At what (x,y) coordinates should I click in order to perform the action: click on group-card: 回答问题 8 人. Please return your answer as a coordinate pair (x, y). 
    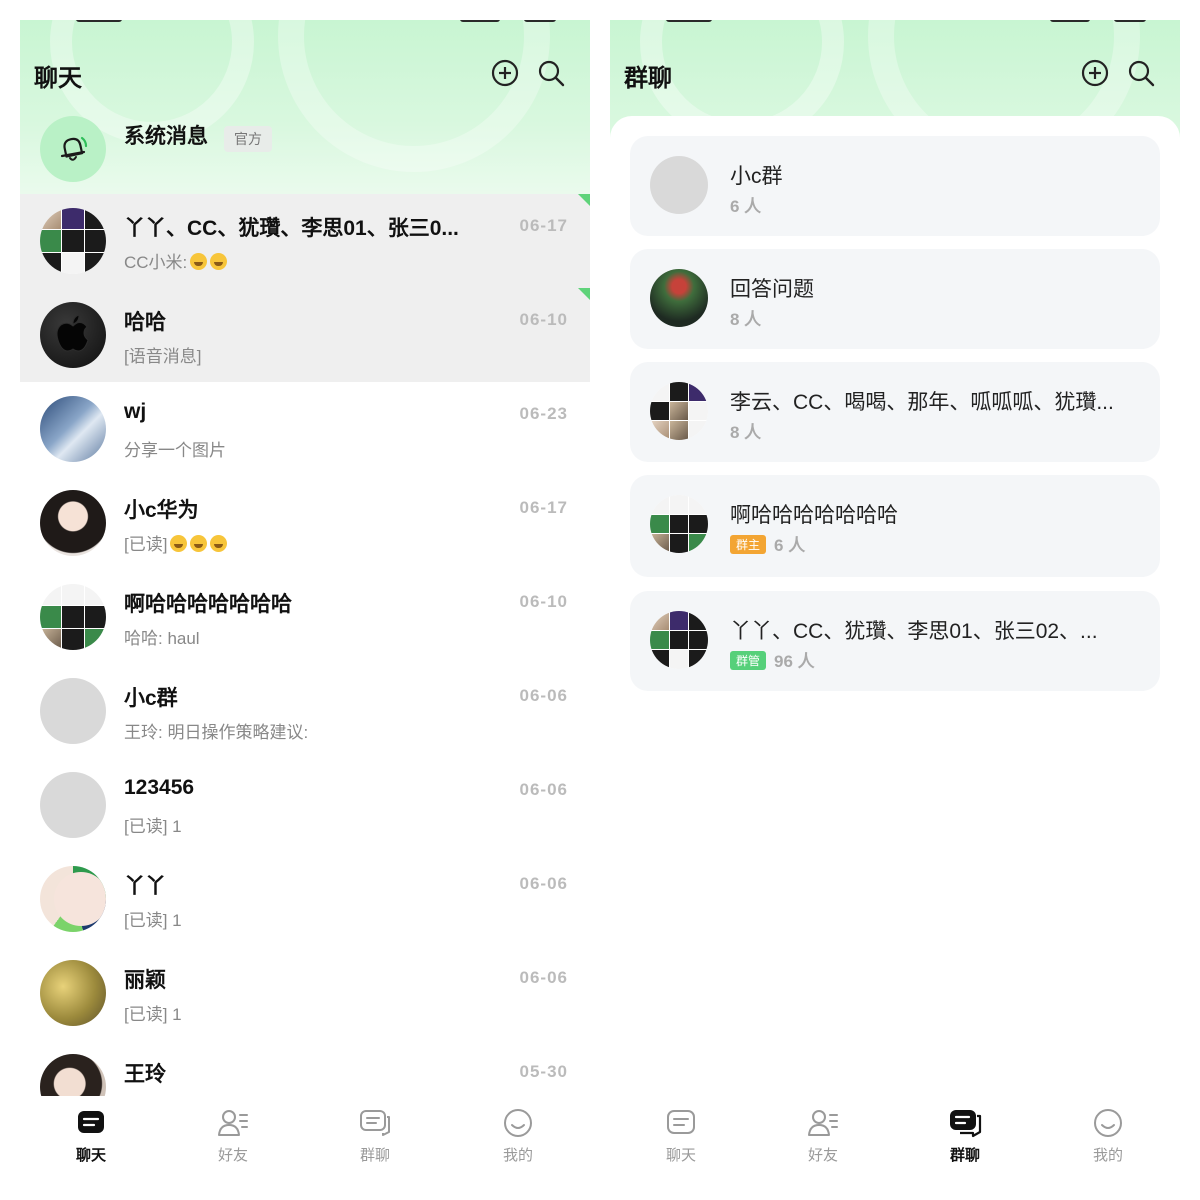
    Looking at the image, I should click on (895, 299).